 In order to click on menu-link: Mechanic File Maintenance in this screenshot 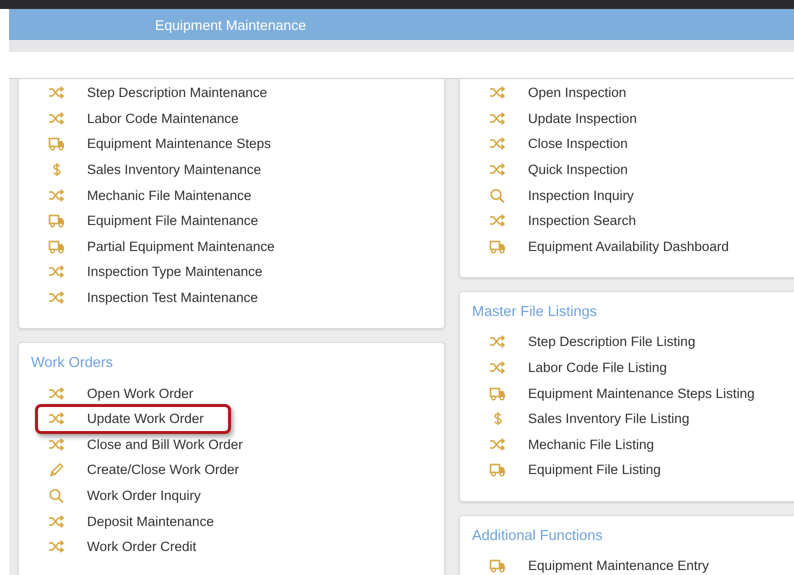, I will do `click(169, 195)`.